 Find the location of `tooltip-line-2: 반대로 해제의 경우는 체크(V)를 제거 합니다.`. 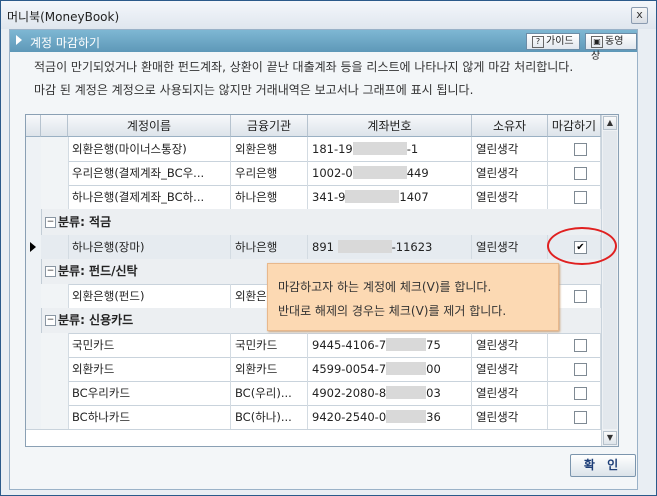

tooltip-line-2: 반대로 해제의 경우는 체크(V)를 제거 합니다. is located at coordinates (392, 311).